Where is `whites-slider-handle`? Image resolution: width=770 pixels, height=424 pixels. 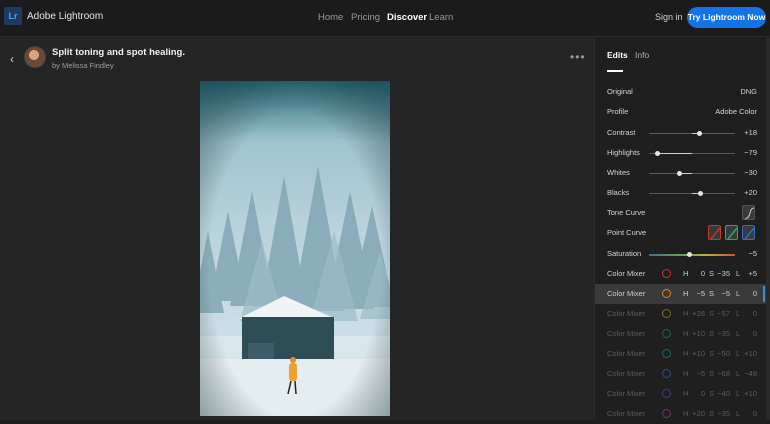
whites-slider-handle is located at coordinates (679, 173).